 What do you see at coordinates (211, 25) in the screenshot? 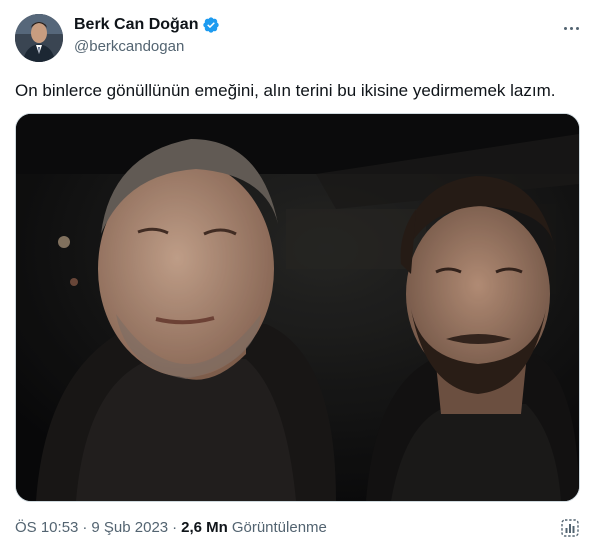
I see `verified-badge-icon` at bounding box center [211, 25].